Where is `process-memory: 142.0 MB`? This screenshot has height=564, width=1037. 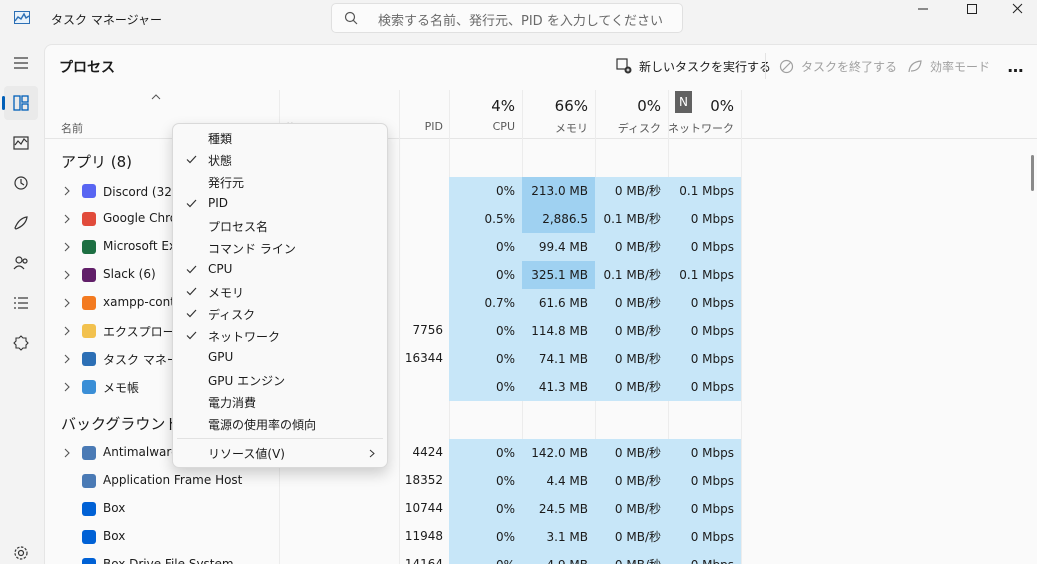
process-memory: 142.0 MB is located at coordinates (558, 453).